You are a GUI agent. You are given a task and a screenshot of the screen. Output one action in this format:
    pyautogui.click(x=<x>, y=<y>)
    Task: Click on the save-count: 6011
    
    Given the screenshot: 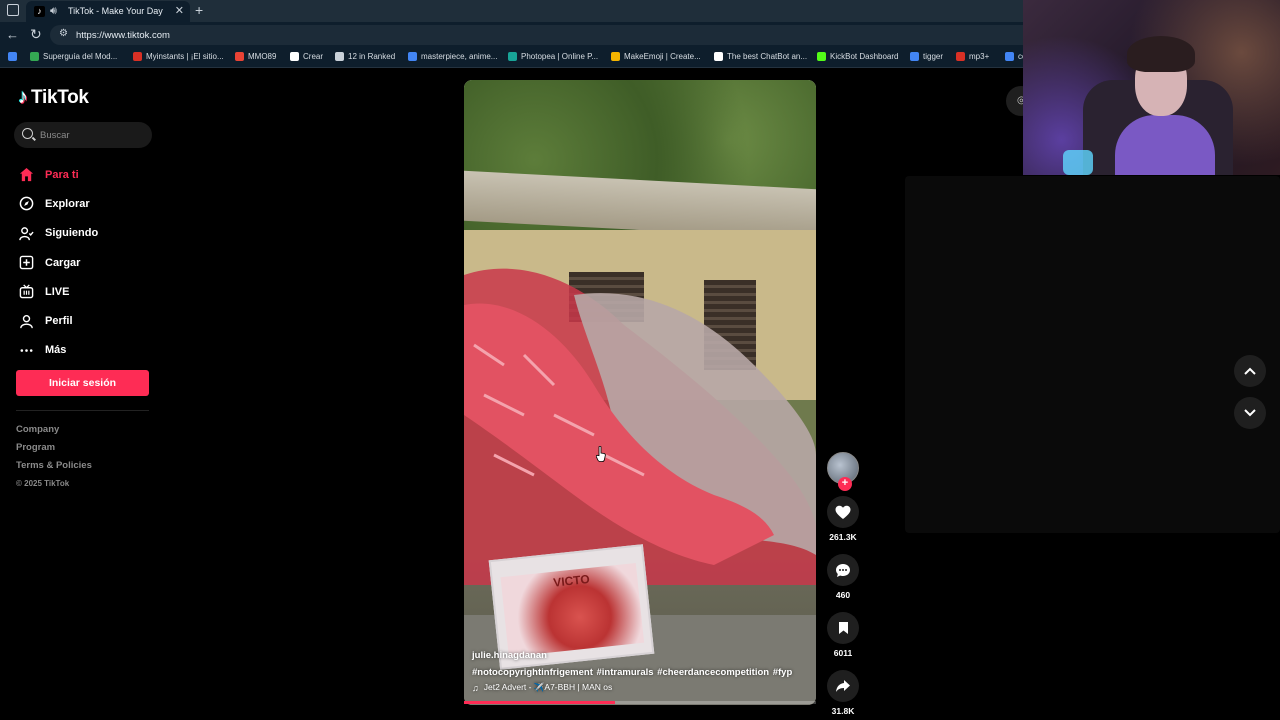 What is the action you would take?
    pyautogui.click(x=843, y=653)
    